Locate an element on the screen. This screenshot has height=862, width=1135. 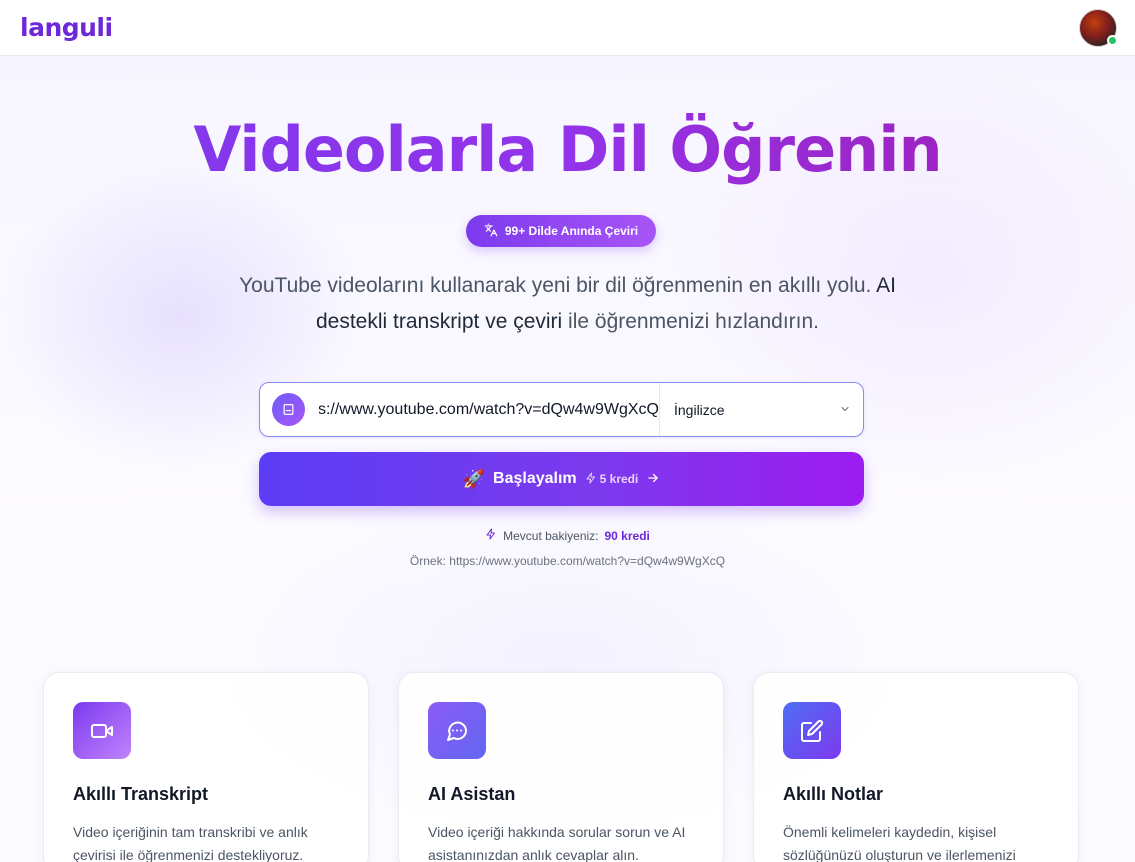
balance-label: Mevcut bakiyeniz: is located at coordinates (551, 535).